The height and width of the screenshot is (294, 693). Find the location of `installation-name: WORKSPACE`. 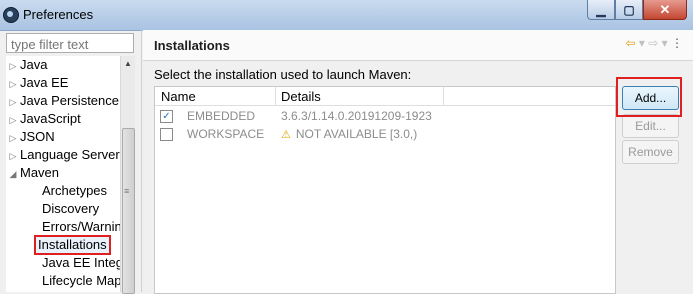

installation-name: WORKSPACE is located at coordinates (226, 134).